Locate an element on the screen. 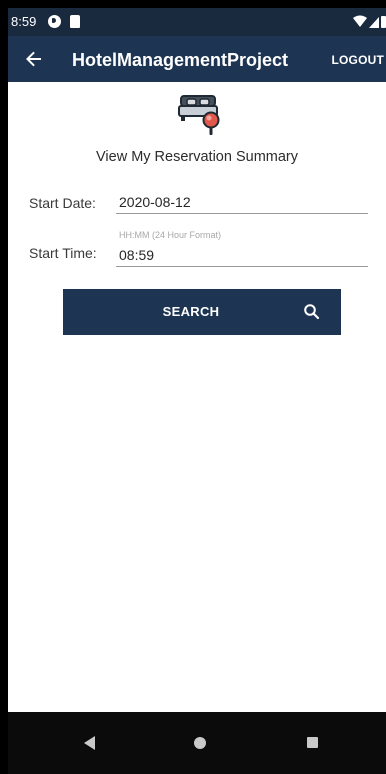 Image resolution: width=386 pixels, height=774 pixels. nav-back-button is located at coordinates (90, 743).